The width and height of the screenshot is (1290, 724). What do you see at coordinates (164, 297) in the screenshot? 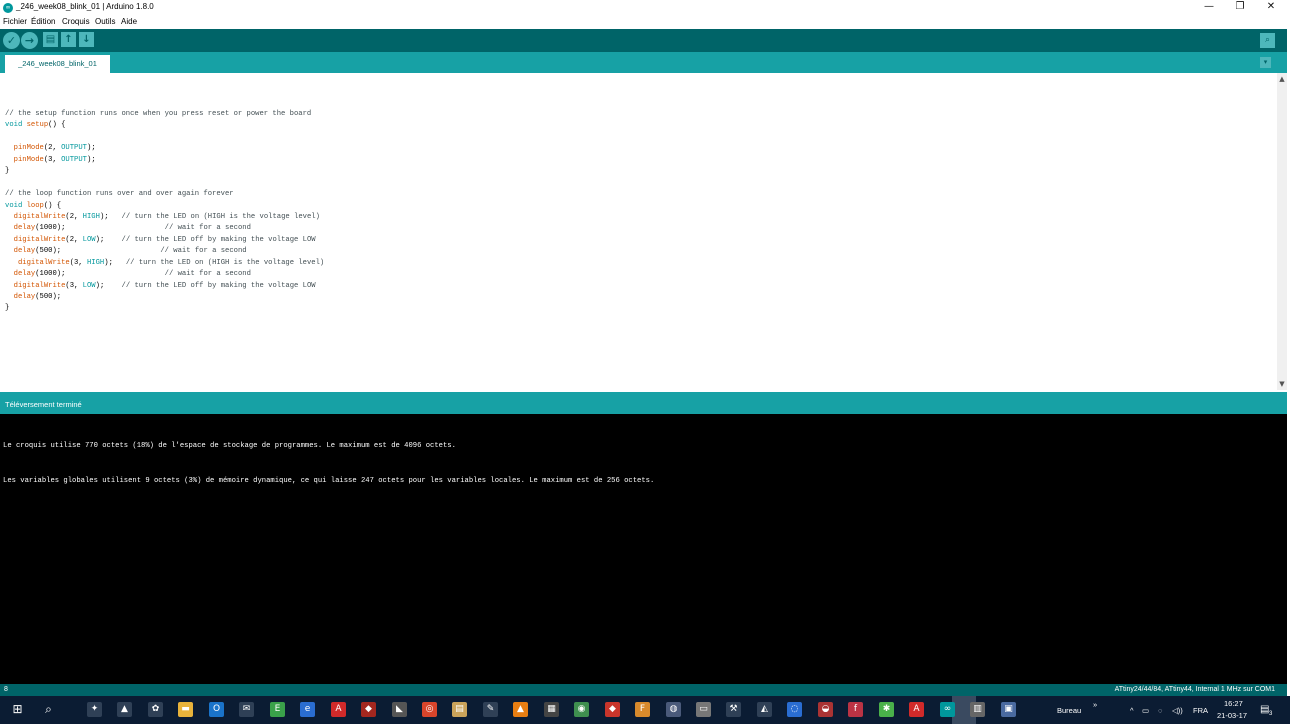
I see `code-line: delay(500);` at bounding box center [164, 297].